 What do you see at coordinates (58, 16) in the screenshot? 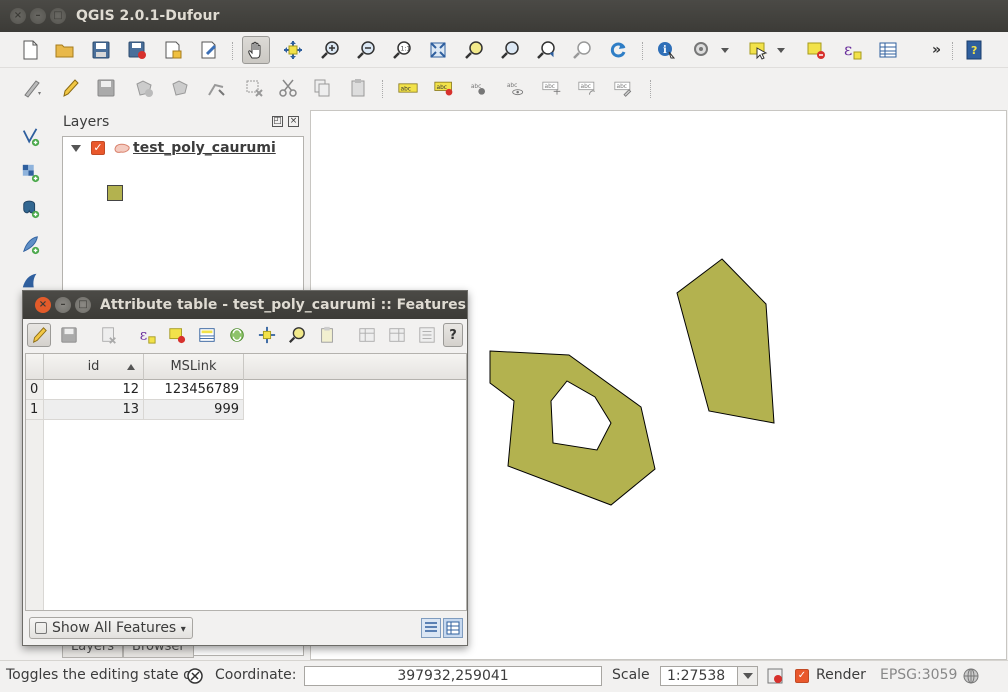
I see `window-maximize-button: □` at bounding box center [58, 16].